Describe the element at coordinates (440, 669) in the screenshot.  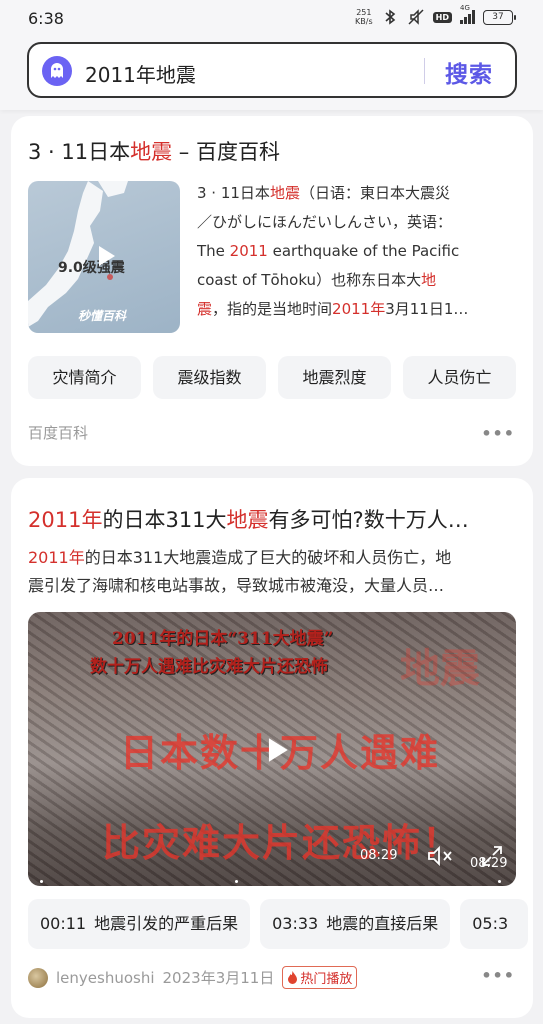
I see `video-overlay-ghost-text: 地震` at that location.